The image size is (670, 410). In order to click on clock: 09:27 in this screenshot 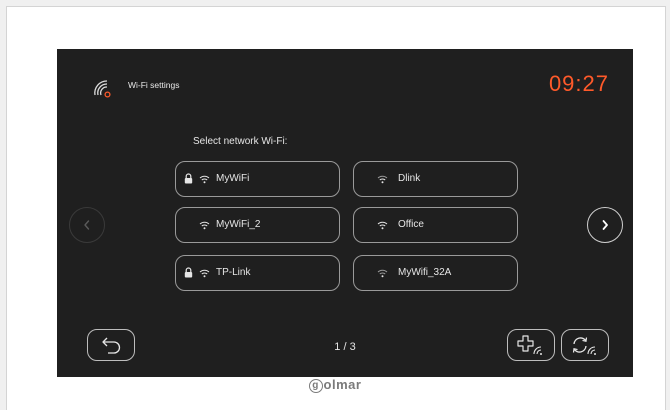, I will do `click(578, 83)`.